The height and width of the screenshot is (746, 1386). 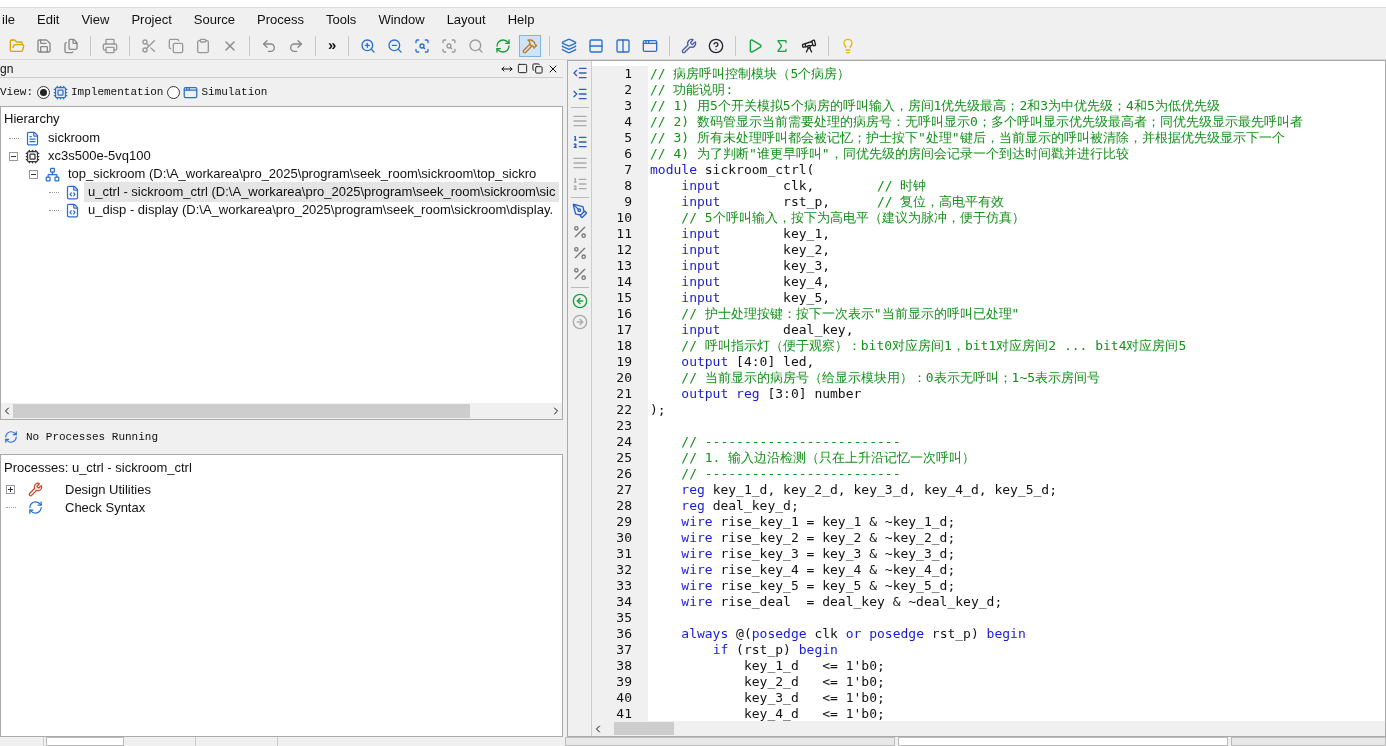 I want to click on code-comment: // 功能说明:, so click(x=692, y=89).